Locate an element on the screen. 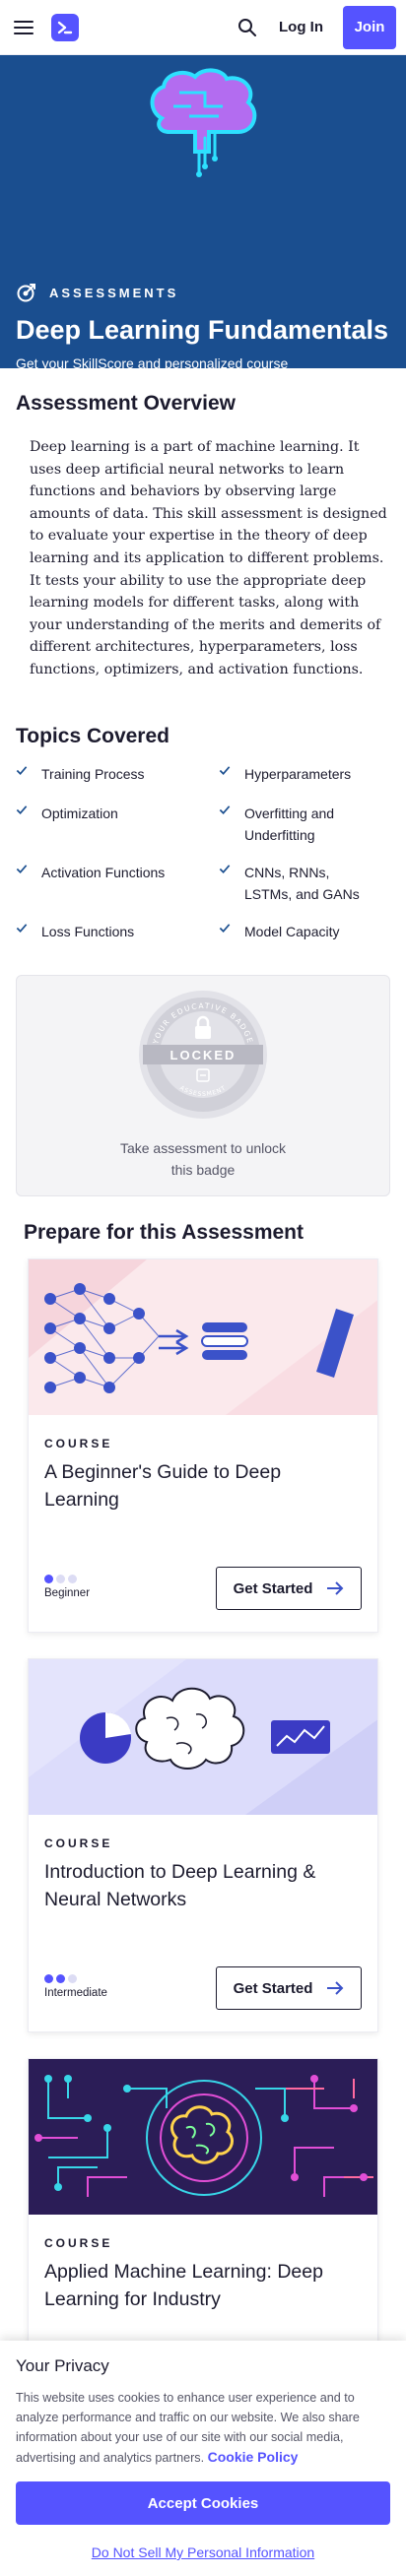  hero-eyebrow-label: ASSESSMENTS is located at coordinates (114, 292).